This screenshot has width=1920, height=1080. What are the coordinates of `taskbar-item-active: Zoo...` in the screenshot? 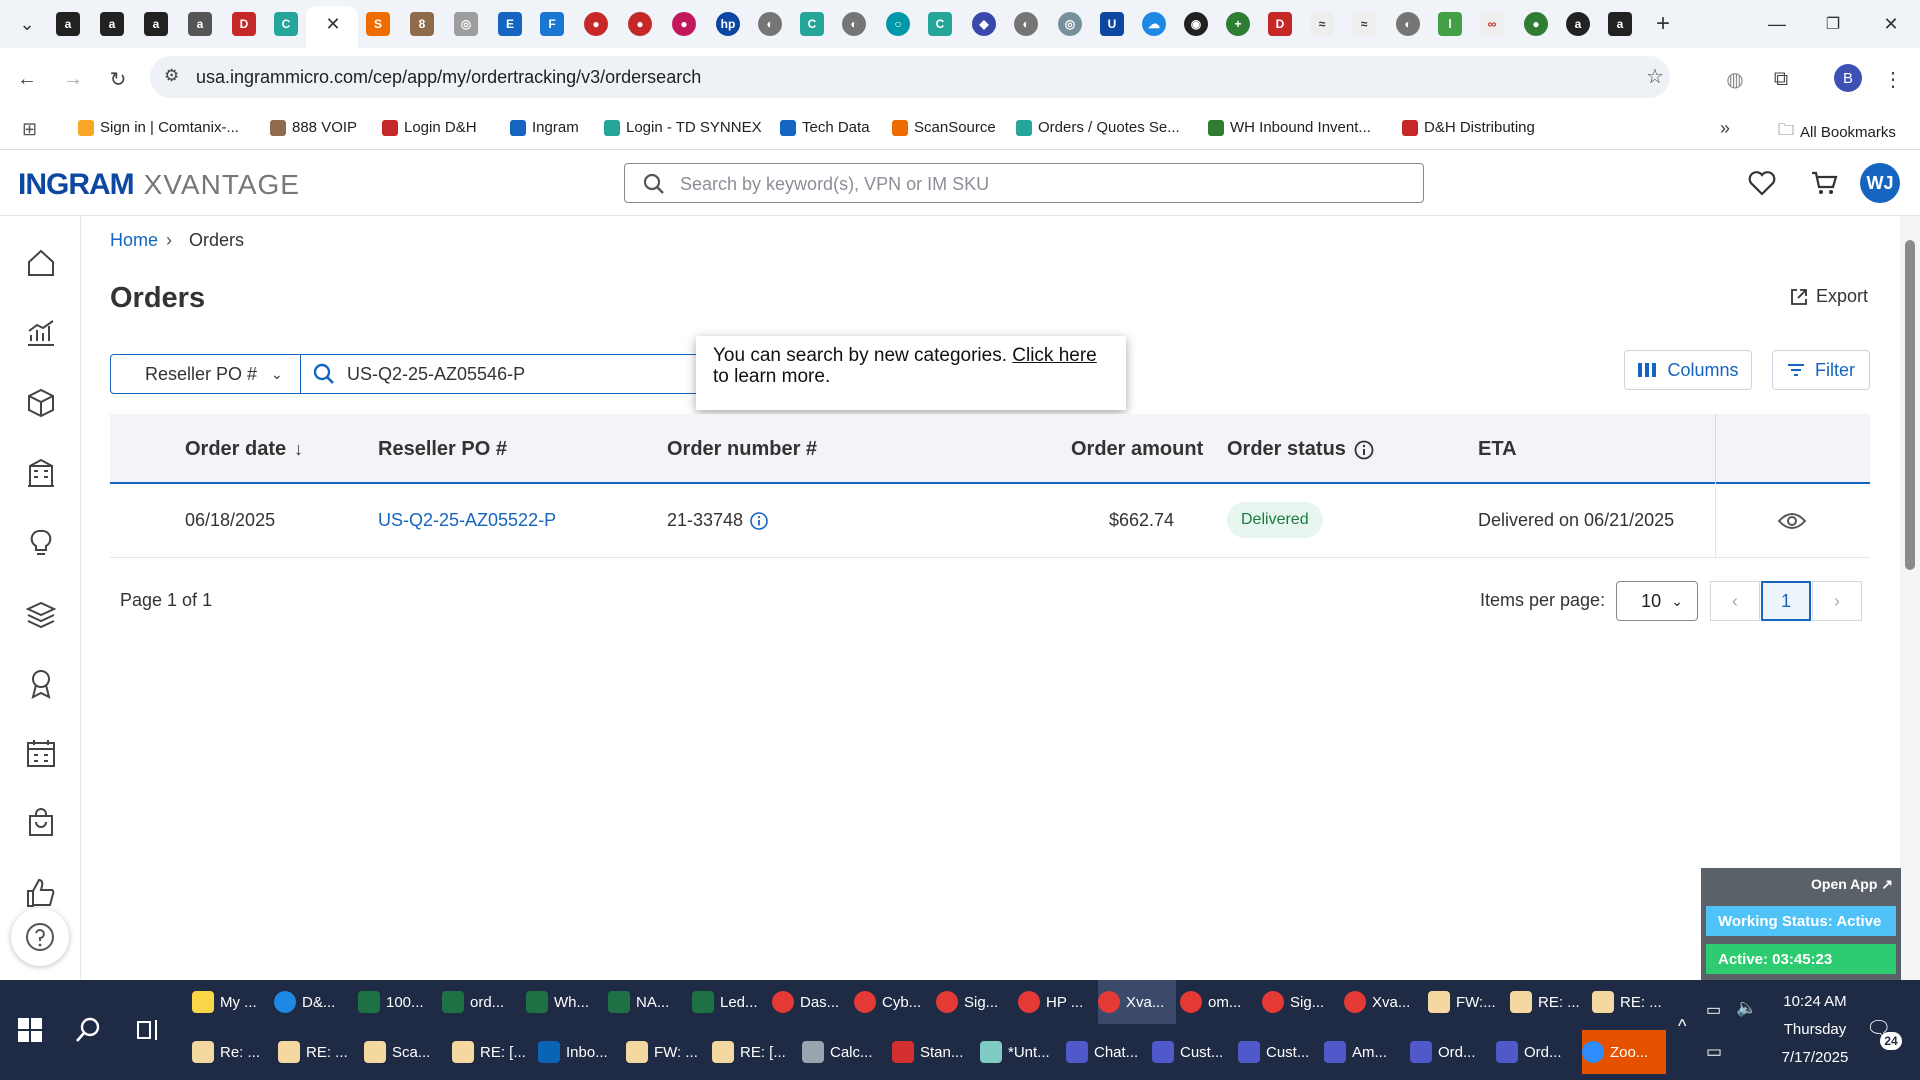 It's located at (1624, 1052).